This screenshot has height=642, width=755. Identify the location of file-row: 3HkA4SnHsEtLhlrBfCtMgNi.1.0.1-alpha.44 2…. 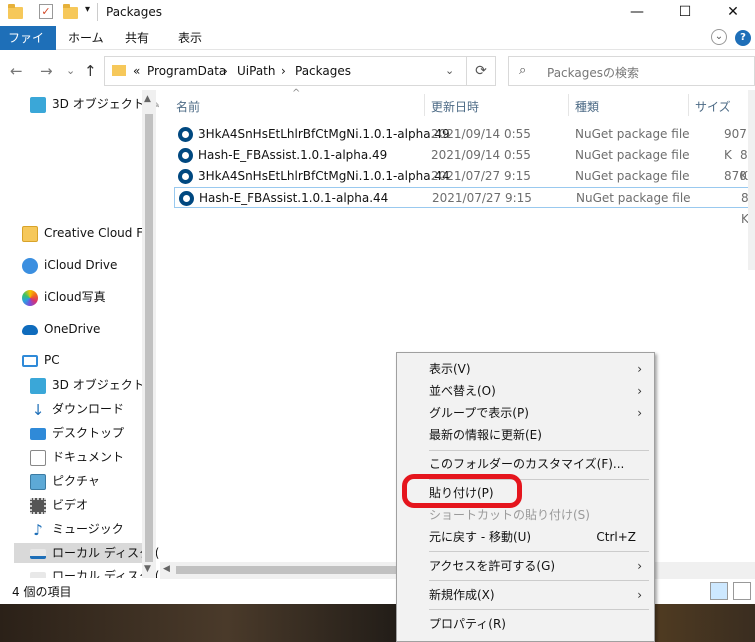
(464, 185).